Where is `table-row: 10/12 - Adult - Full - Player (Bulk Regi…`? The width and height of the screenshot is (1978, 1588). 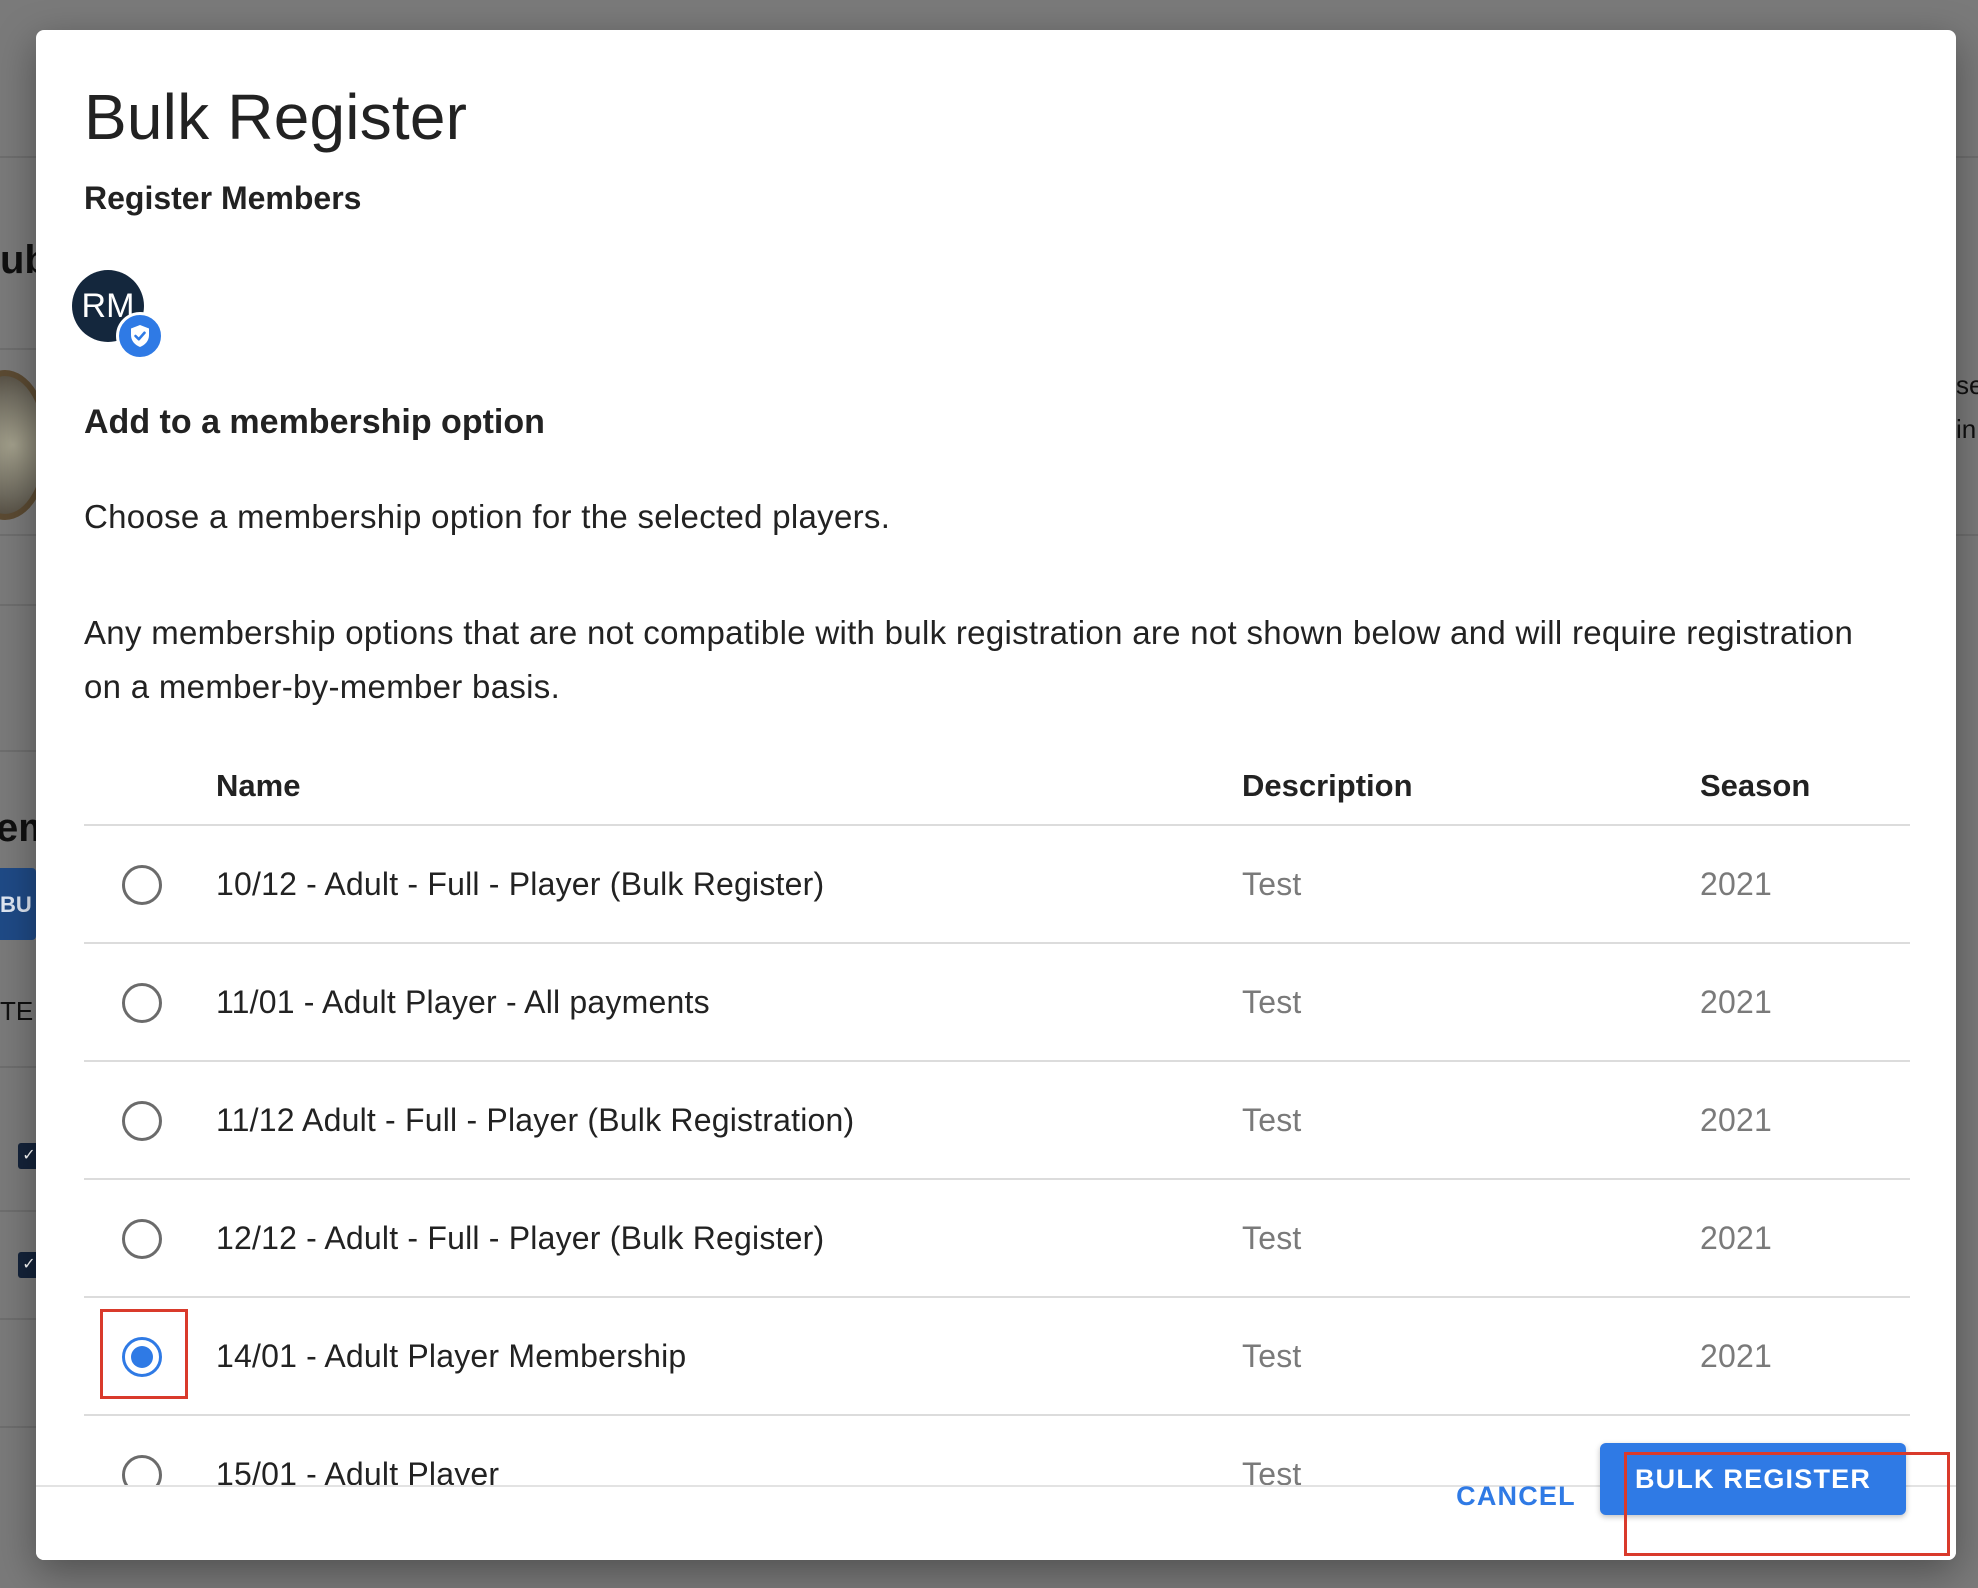 table-row: 10/12 - Adult - Full - Player (Bulk Regi… is located at coordinates (997, 885).